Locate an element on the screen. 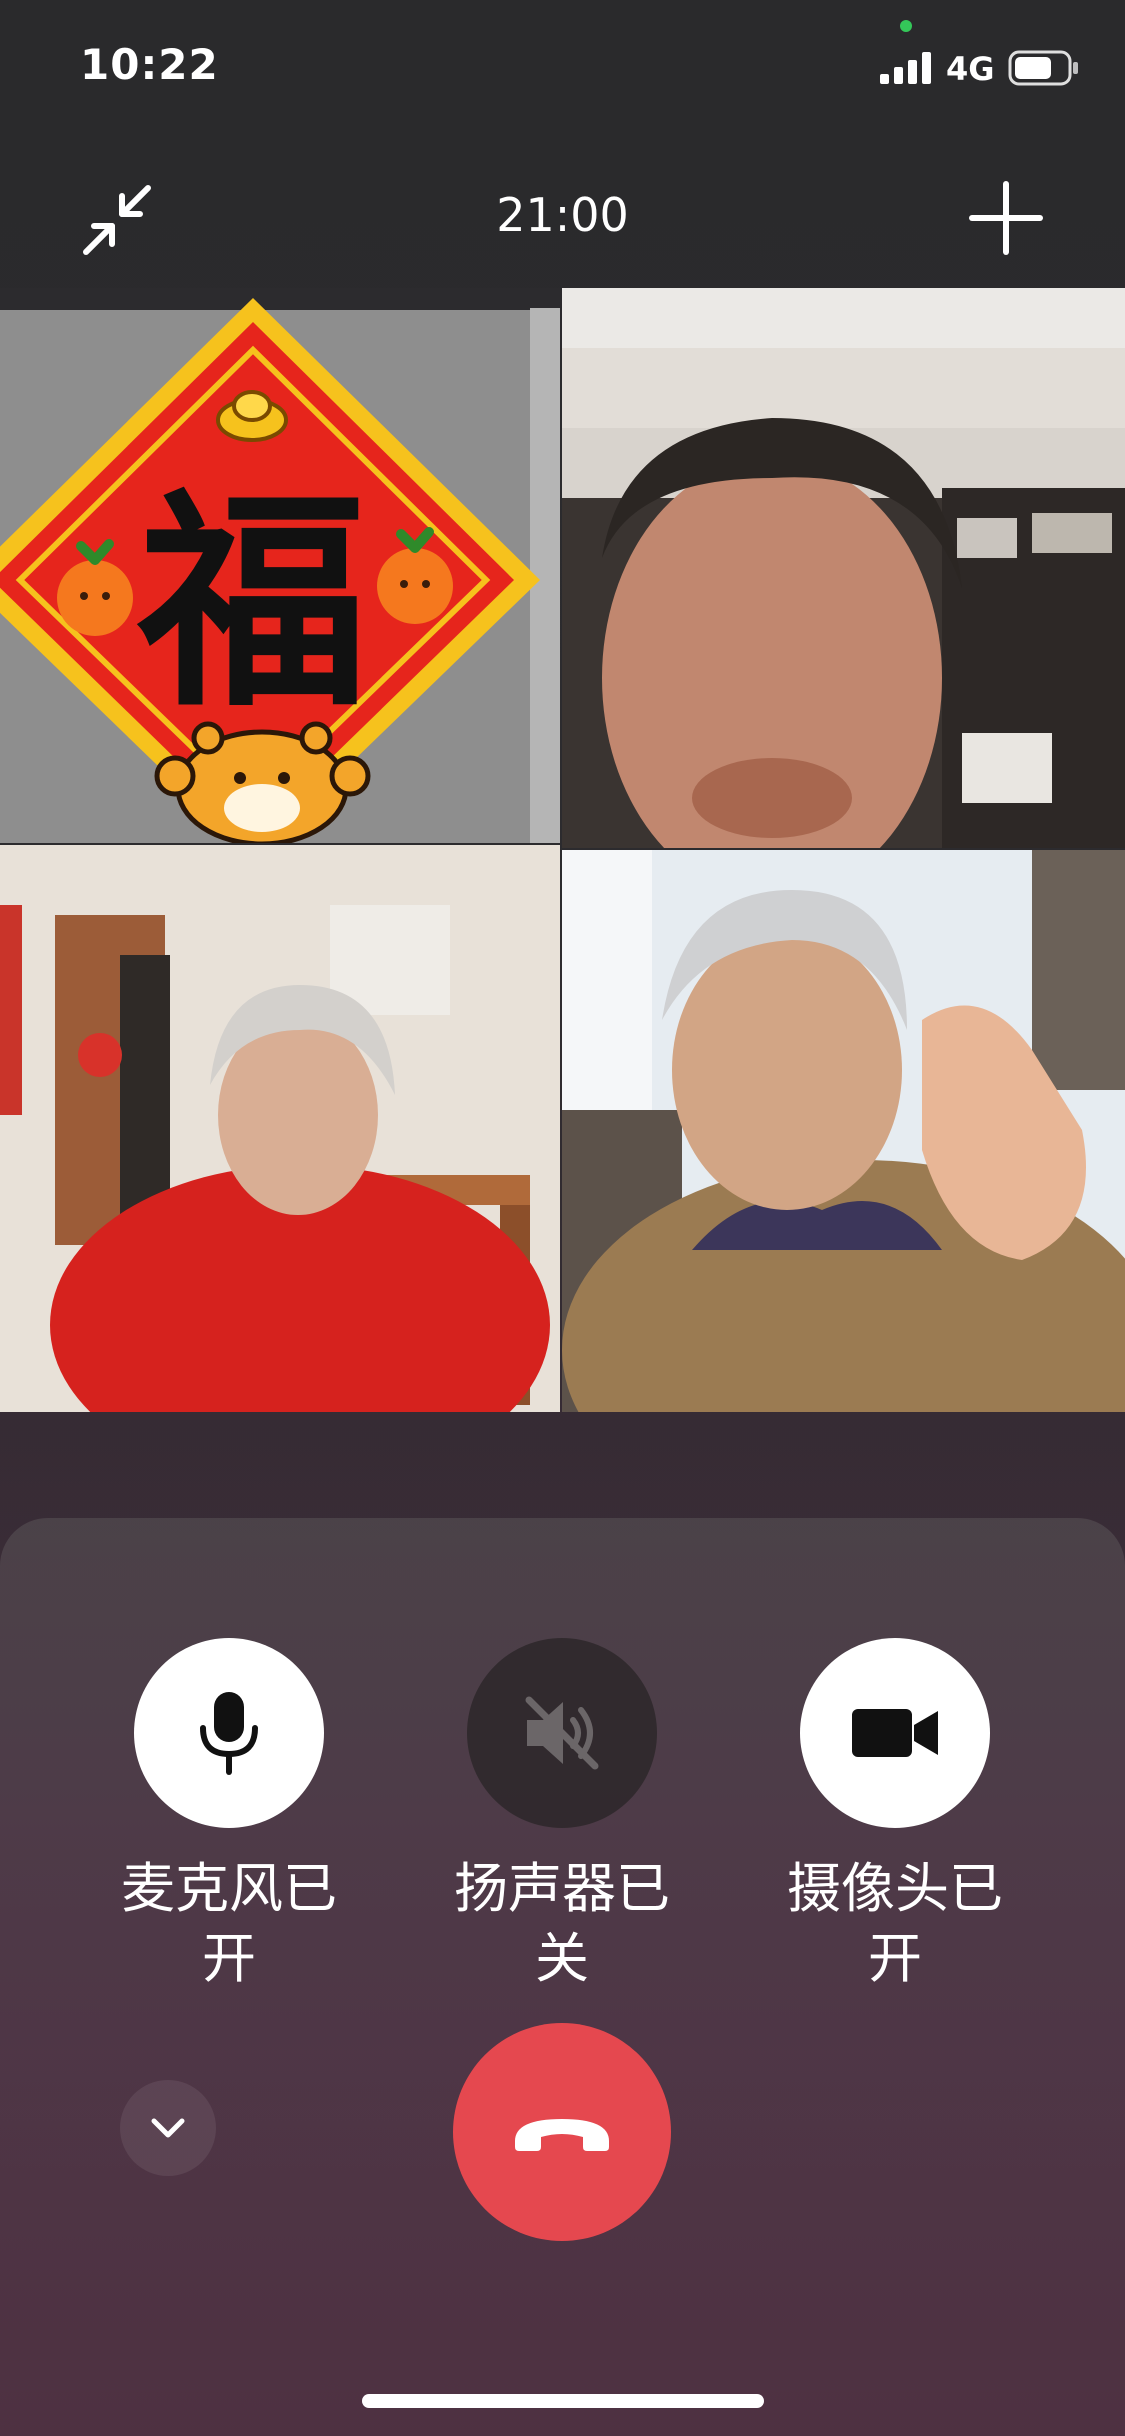  camera-toggle-button is located at coordinates (895, 1733).